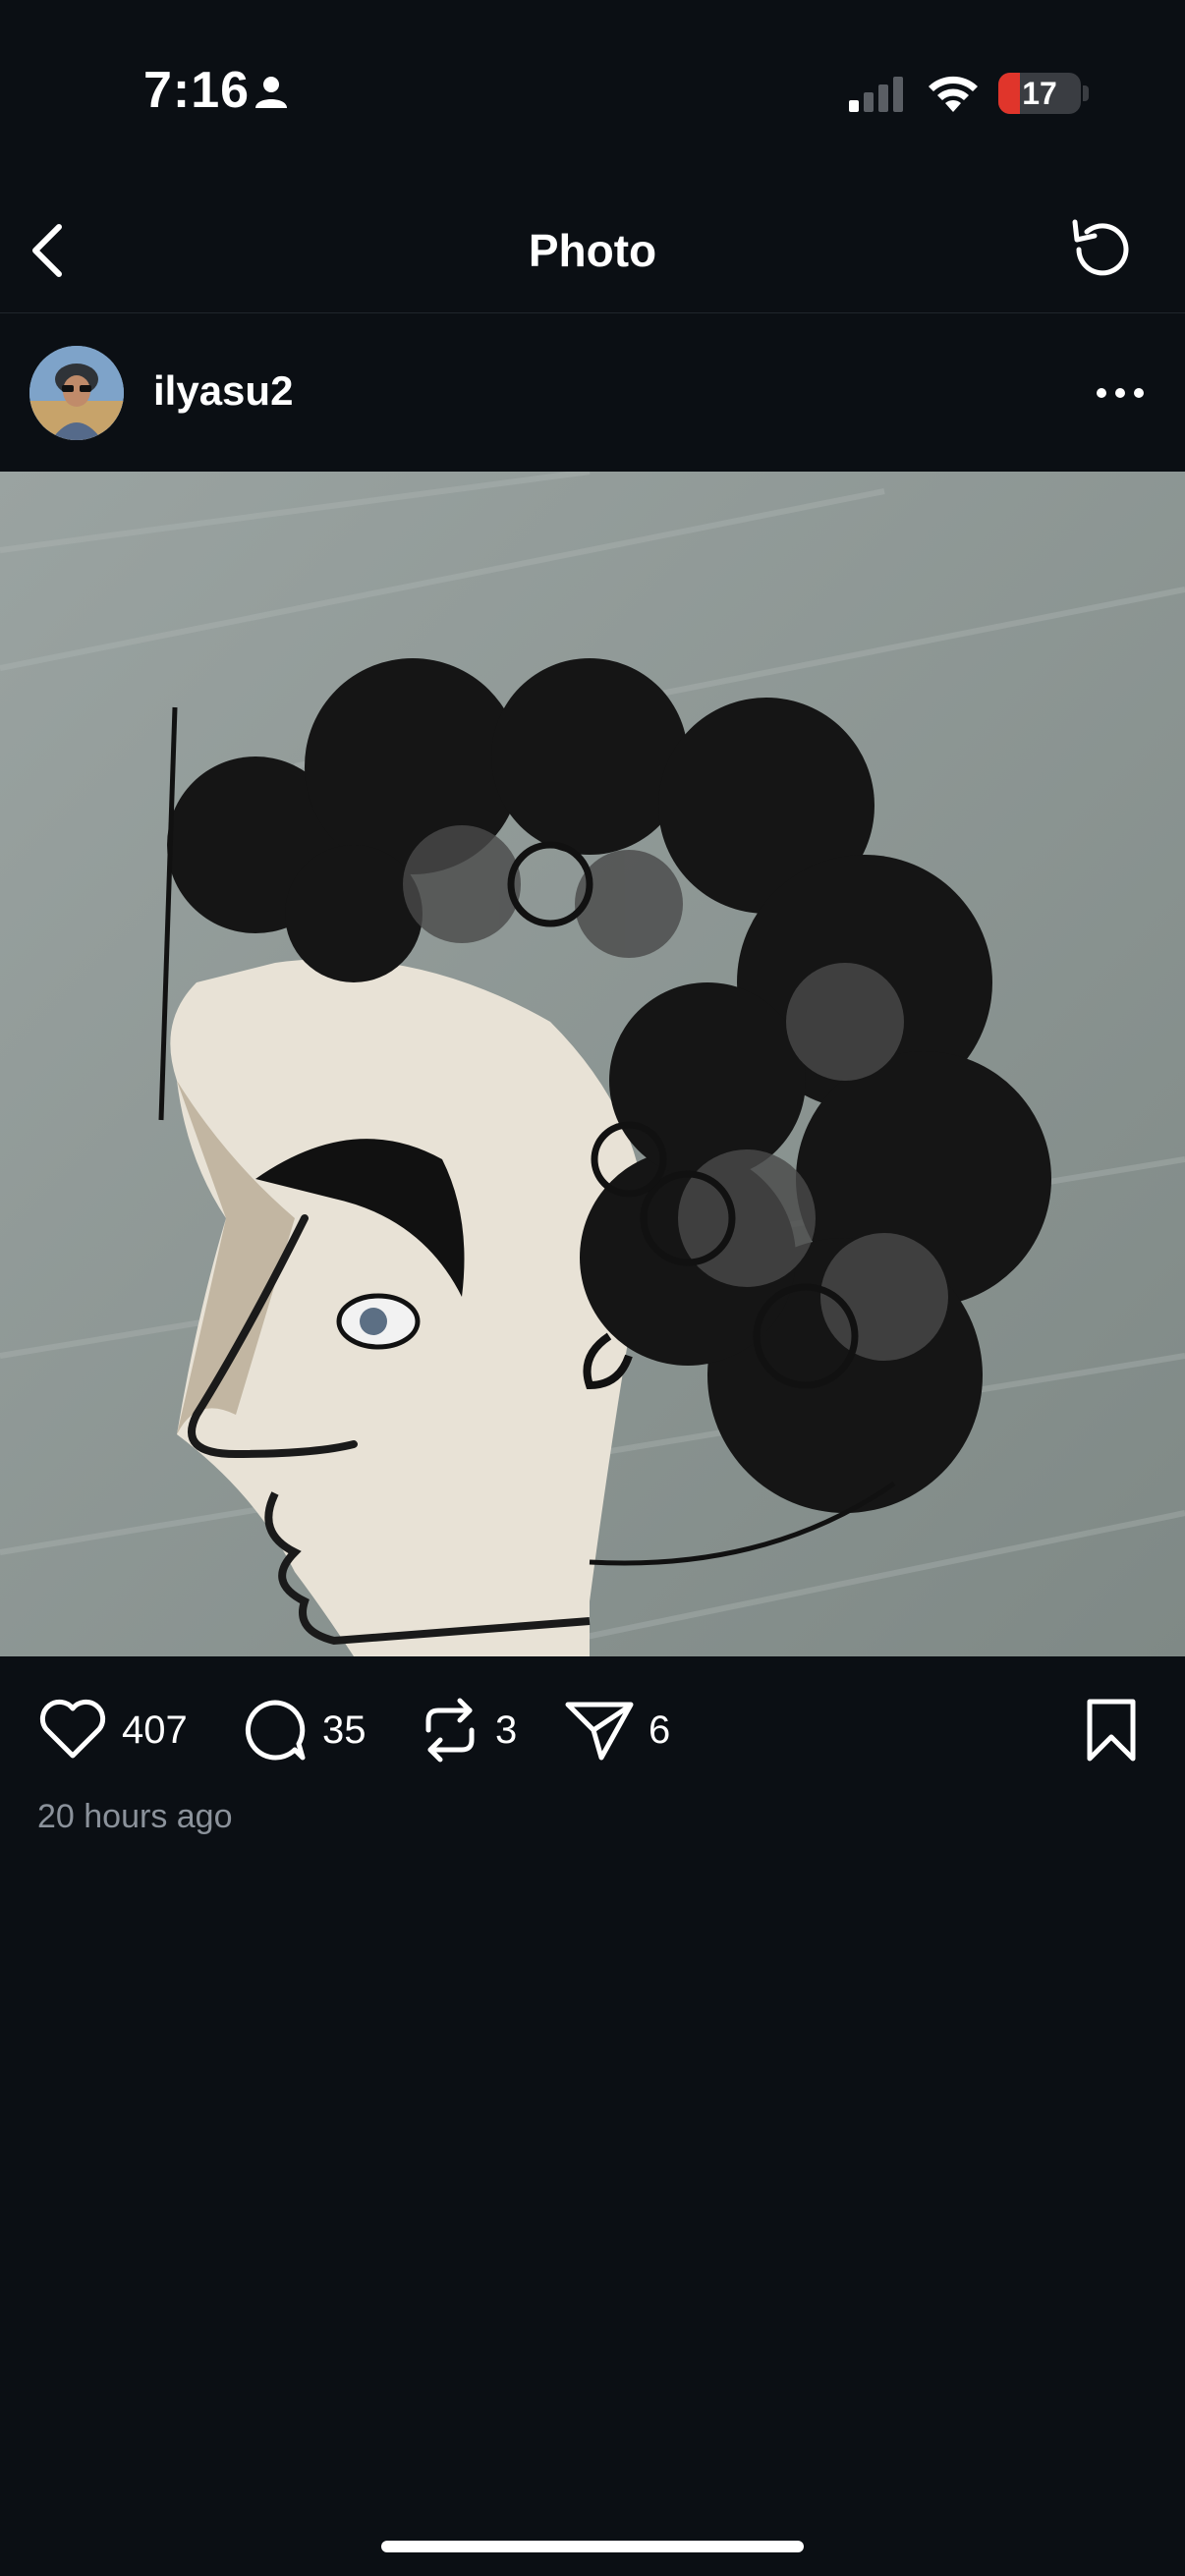  I want to click on repost-button: 3, so click(468, 1730).